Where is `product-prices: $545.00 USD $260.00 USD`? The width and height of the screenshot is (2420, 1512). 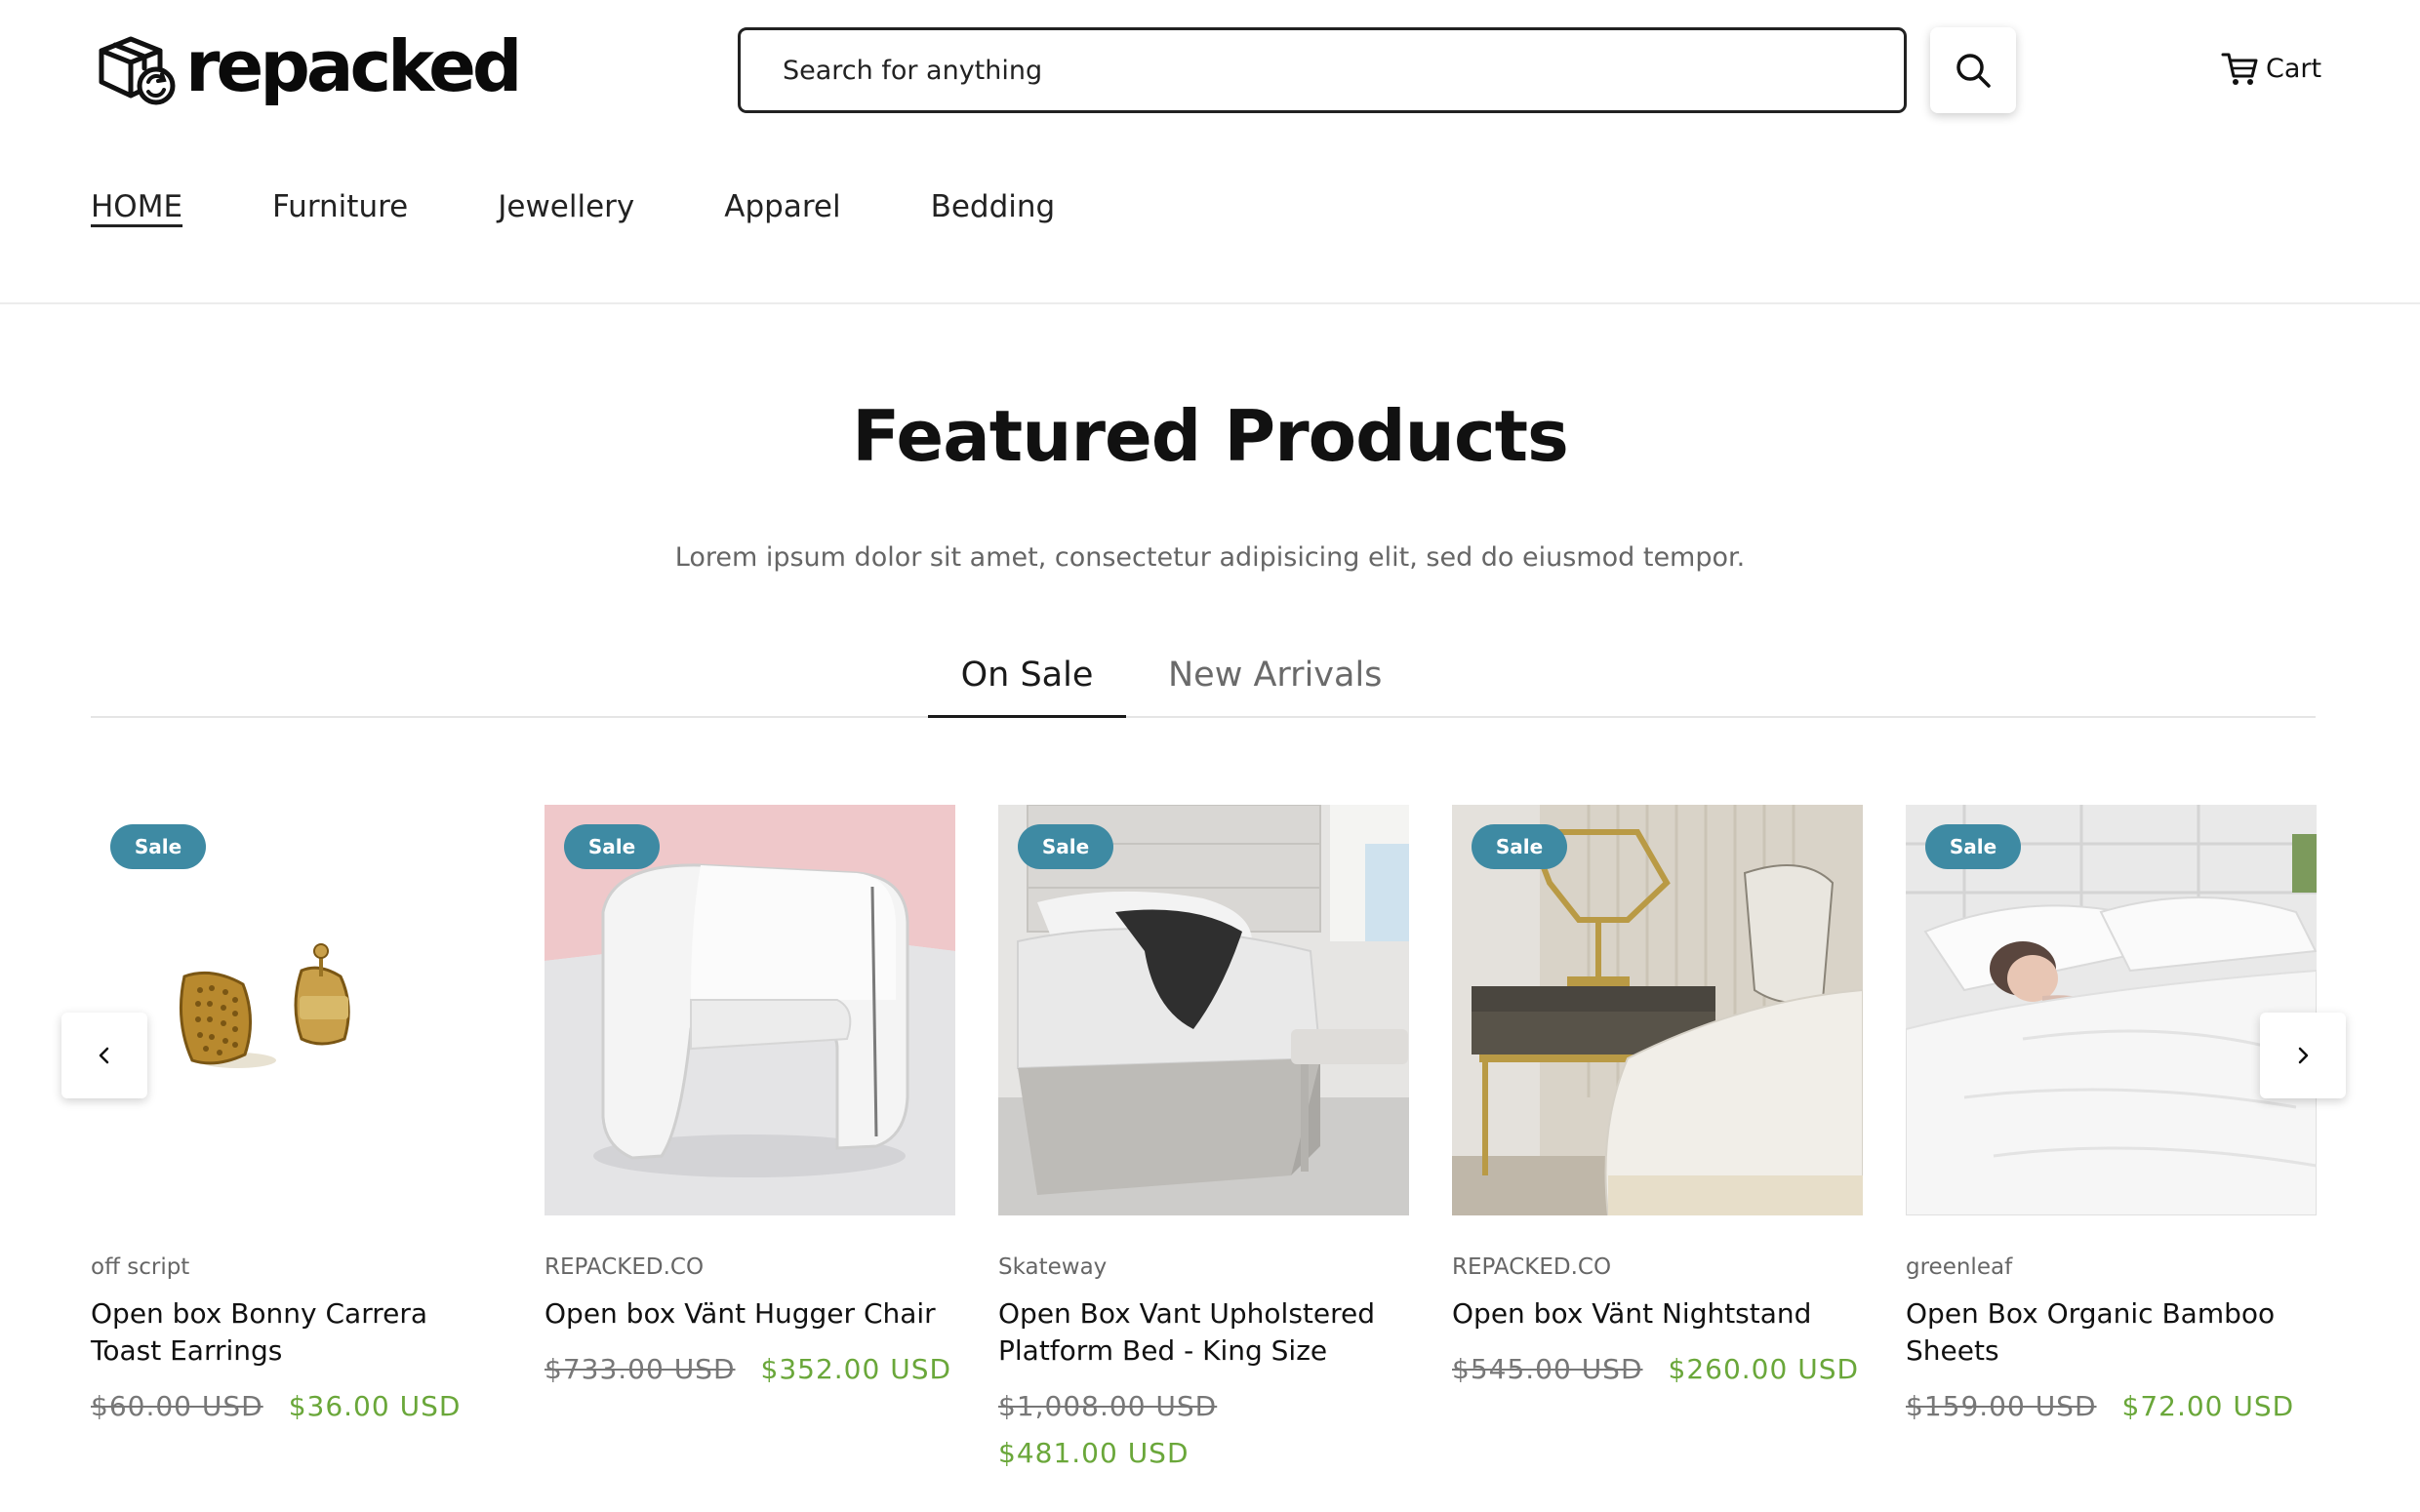 product-prices: $545.00 USD $260.00 USD is located at coordinates (1657, 1369).